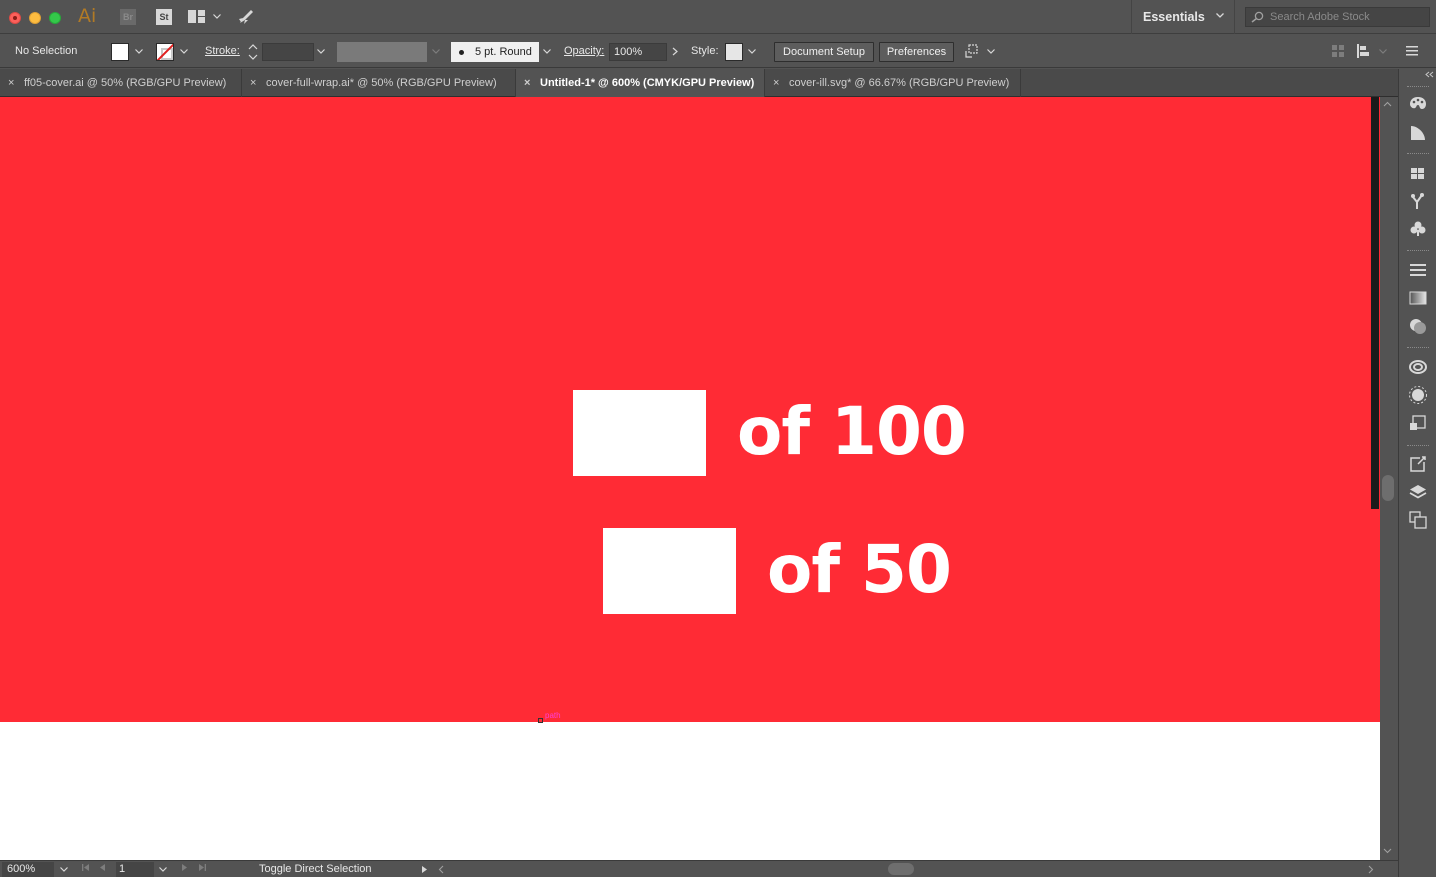  Describe the element at coordinates (125, 83) in the screenshot. I see `tab-label: ff05-cover.ai @ 50% (RGB/GPU Preview)` at that location.